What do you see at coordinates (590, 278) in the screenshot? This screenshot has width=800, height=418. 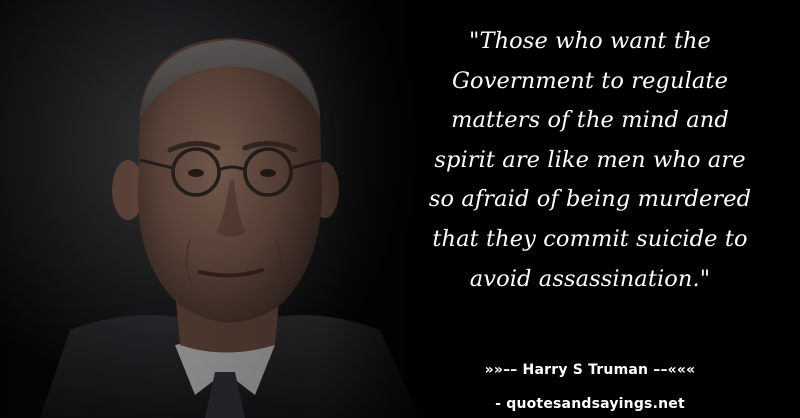 I see `quote-line: avoid assassination."` at bounding box center [590, 278].